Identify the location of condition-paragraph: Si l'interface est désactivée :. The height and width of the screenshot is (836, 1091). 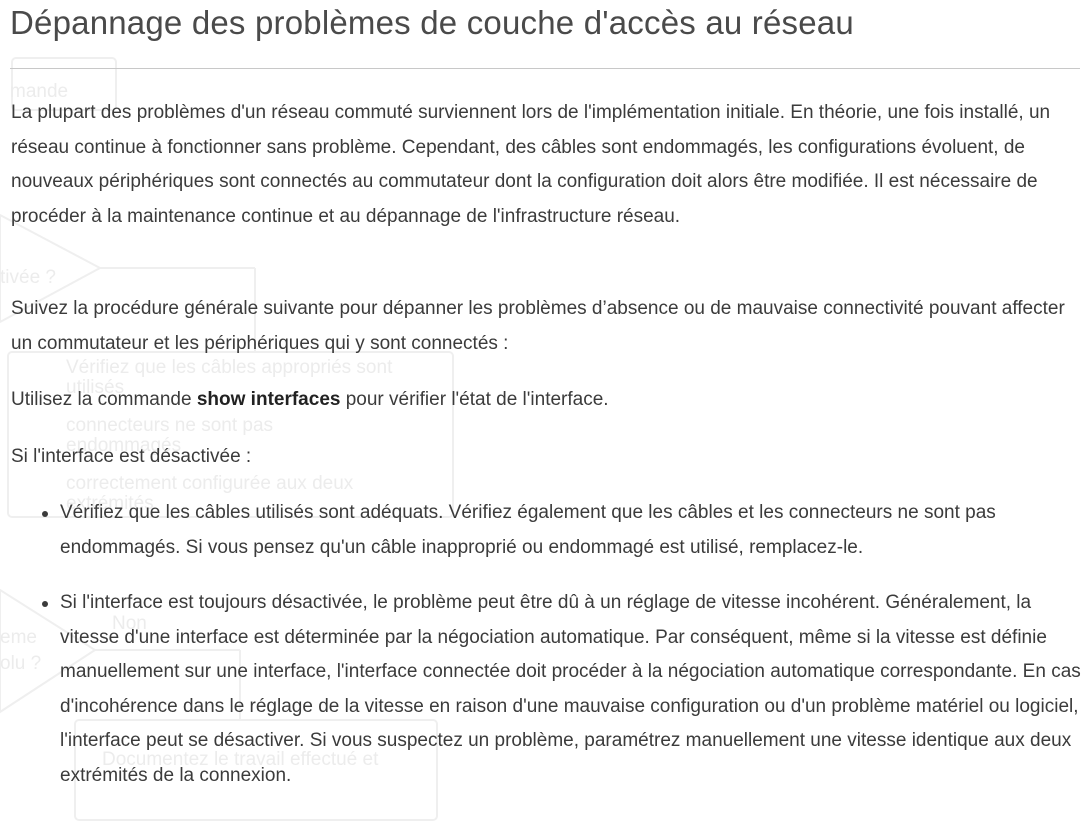
(131, 456).